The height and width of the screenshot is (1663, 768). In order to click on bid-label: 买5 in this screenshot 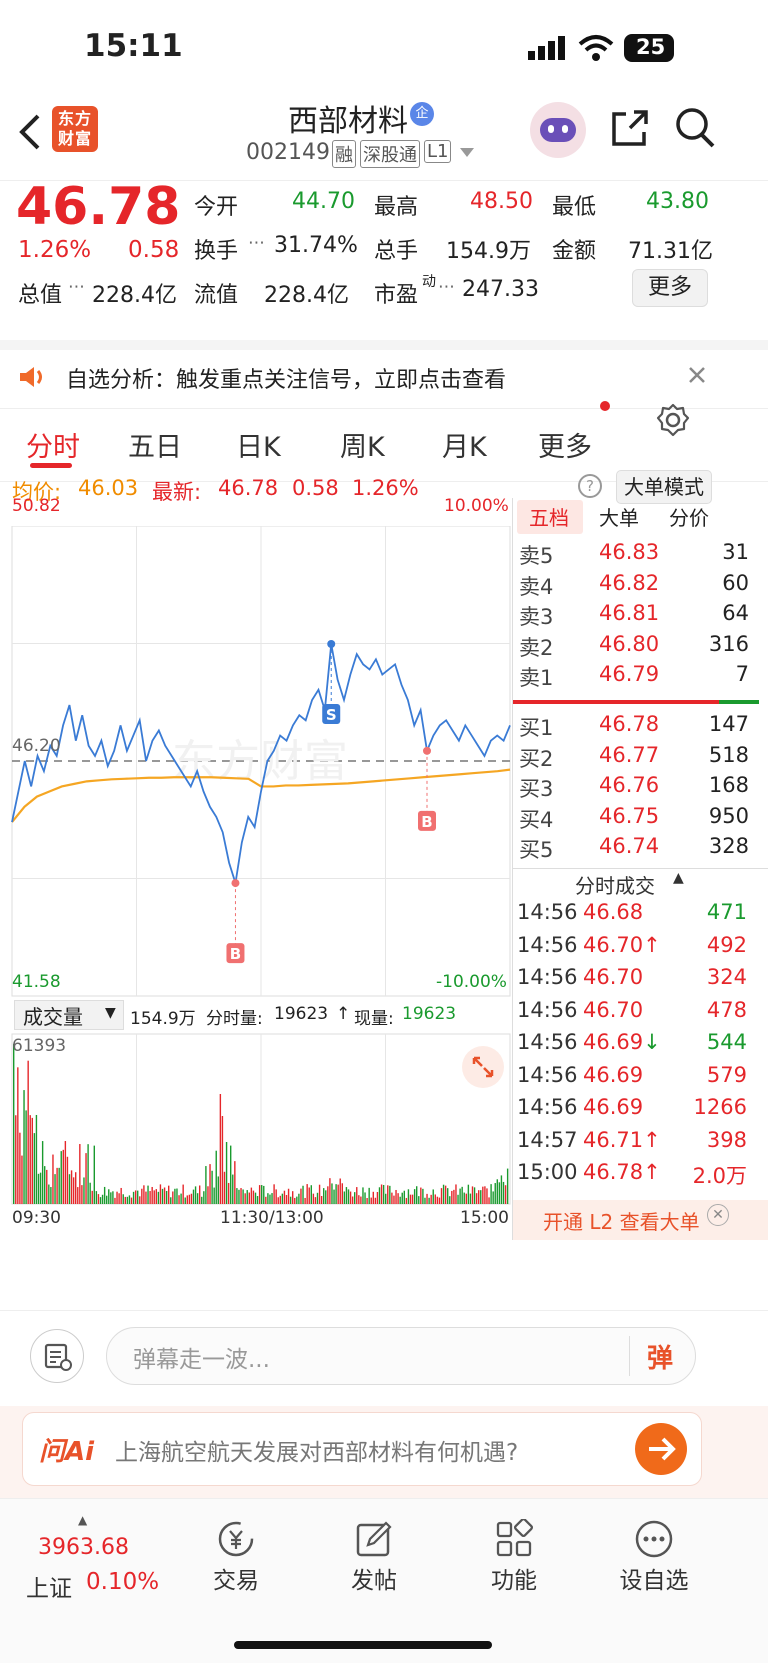, I will do `click(536, 850)`.